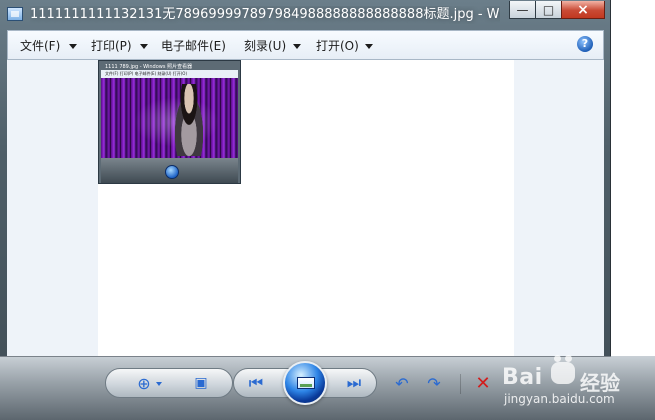  Describe the element at coordinates (159, 384) in the screenshot. I see `zoom-chevron-down-icon` at that location.